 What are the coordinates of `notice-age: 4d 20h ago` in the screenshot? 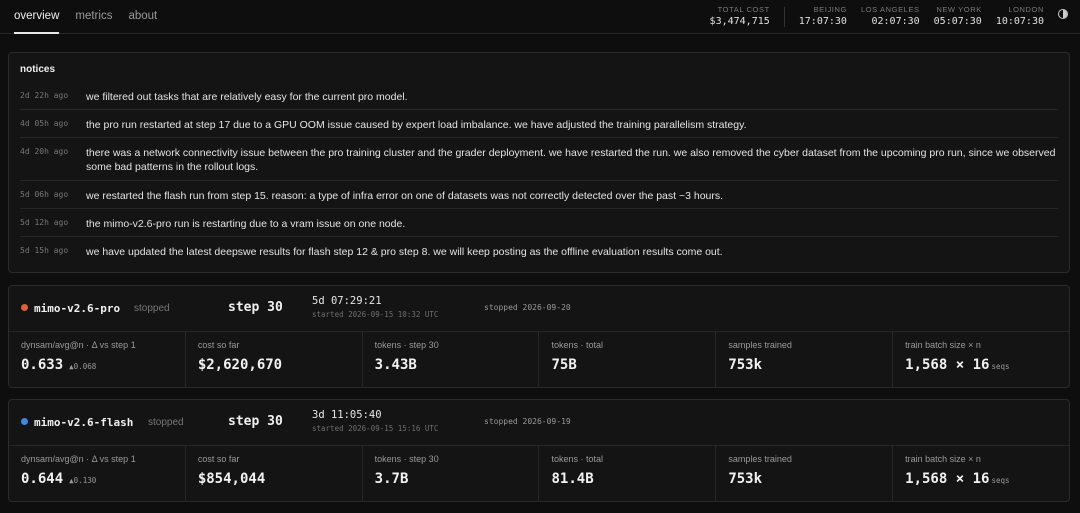 It's located at (44, 151).